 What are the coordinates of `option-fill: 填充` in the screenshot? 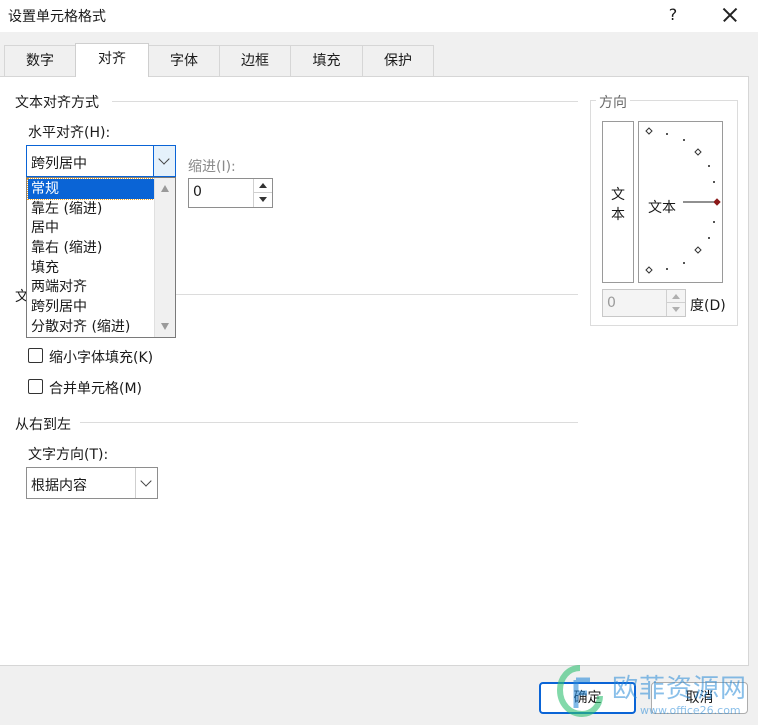 It's located at (91, 268).